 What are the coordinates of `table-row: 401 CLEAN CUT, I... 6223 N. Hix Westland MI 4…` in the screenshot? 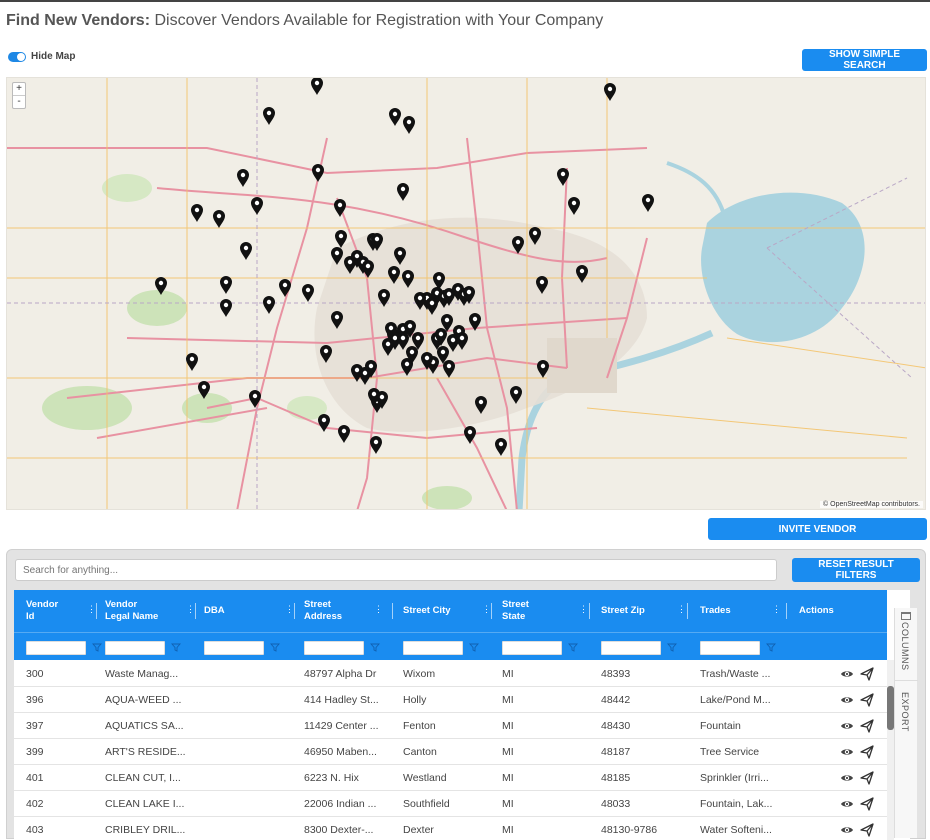 It's located at (450, 778).